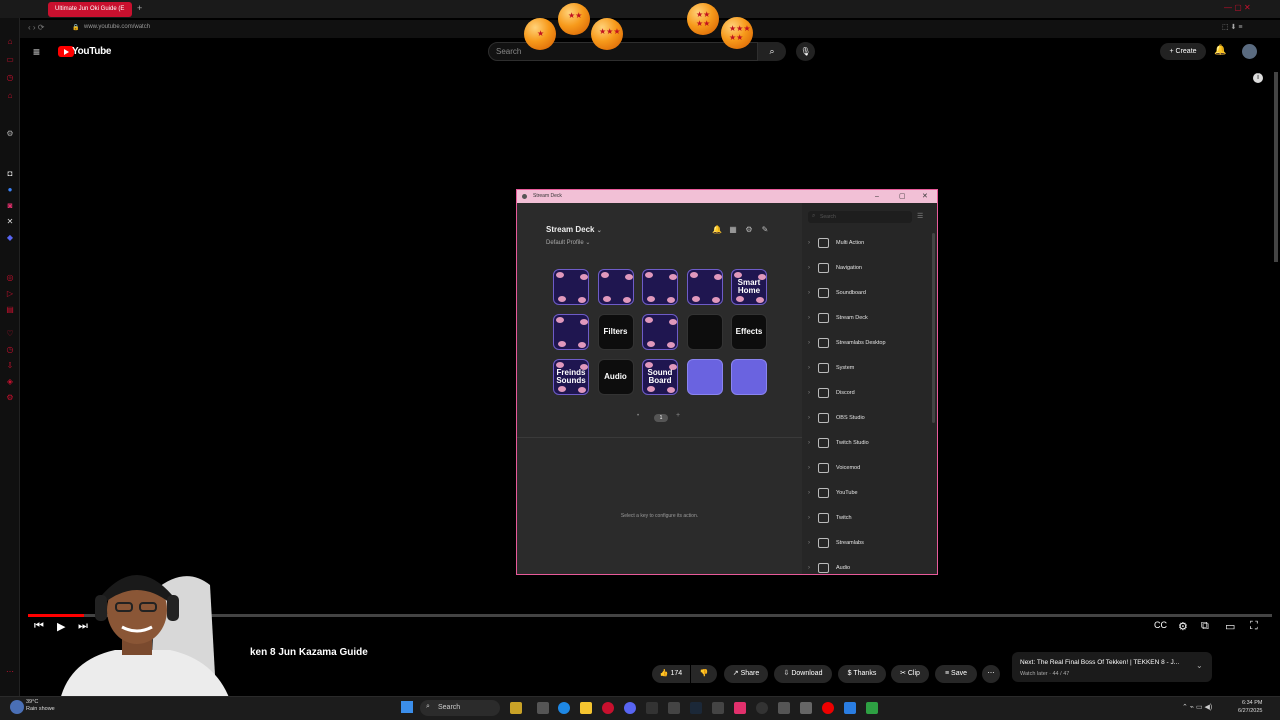  Describe the element at coordinates (661, 418) in the screenshot. I see `page-indicator: 1` at that location.